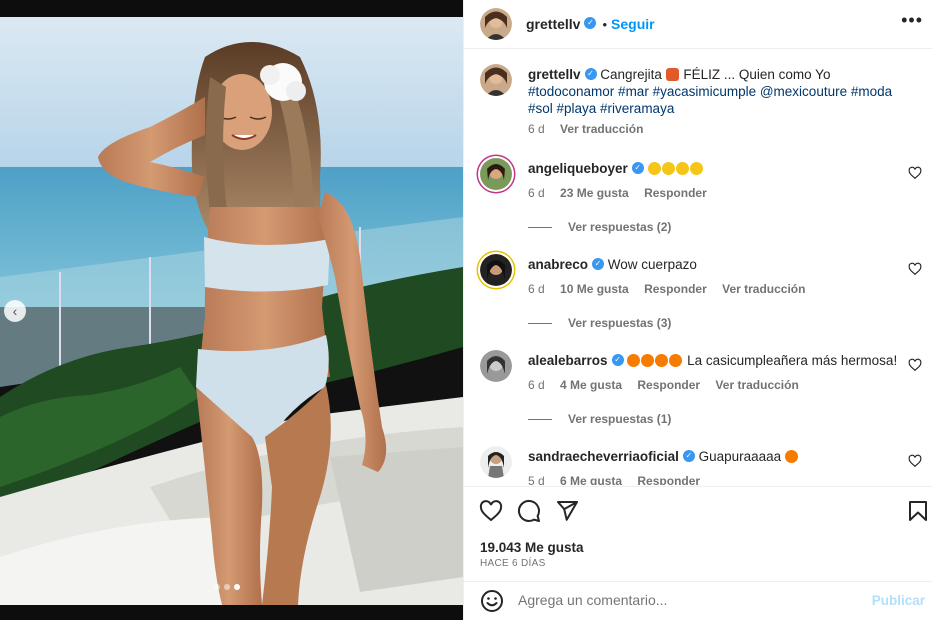  I want to click on comment-username: anabreco, so click(558, 264).